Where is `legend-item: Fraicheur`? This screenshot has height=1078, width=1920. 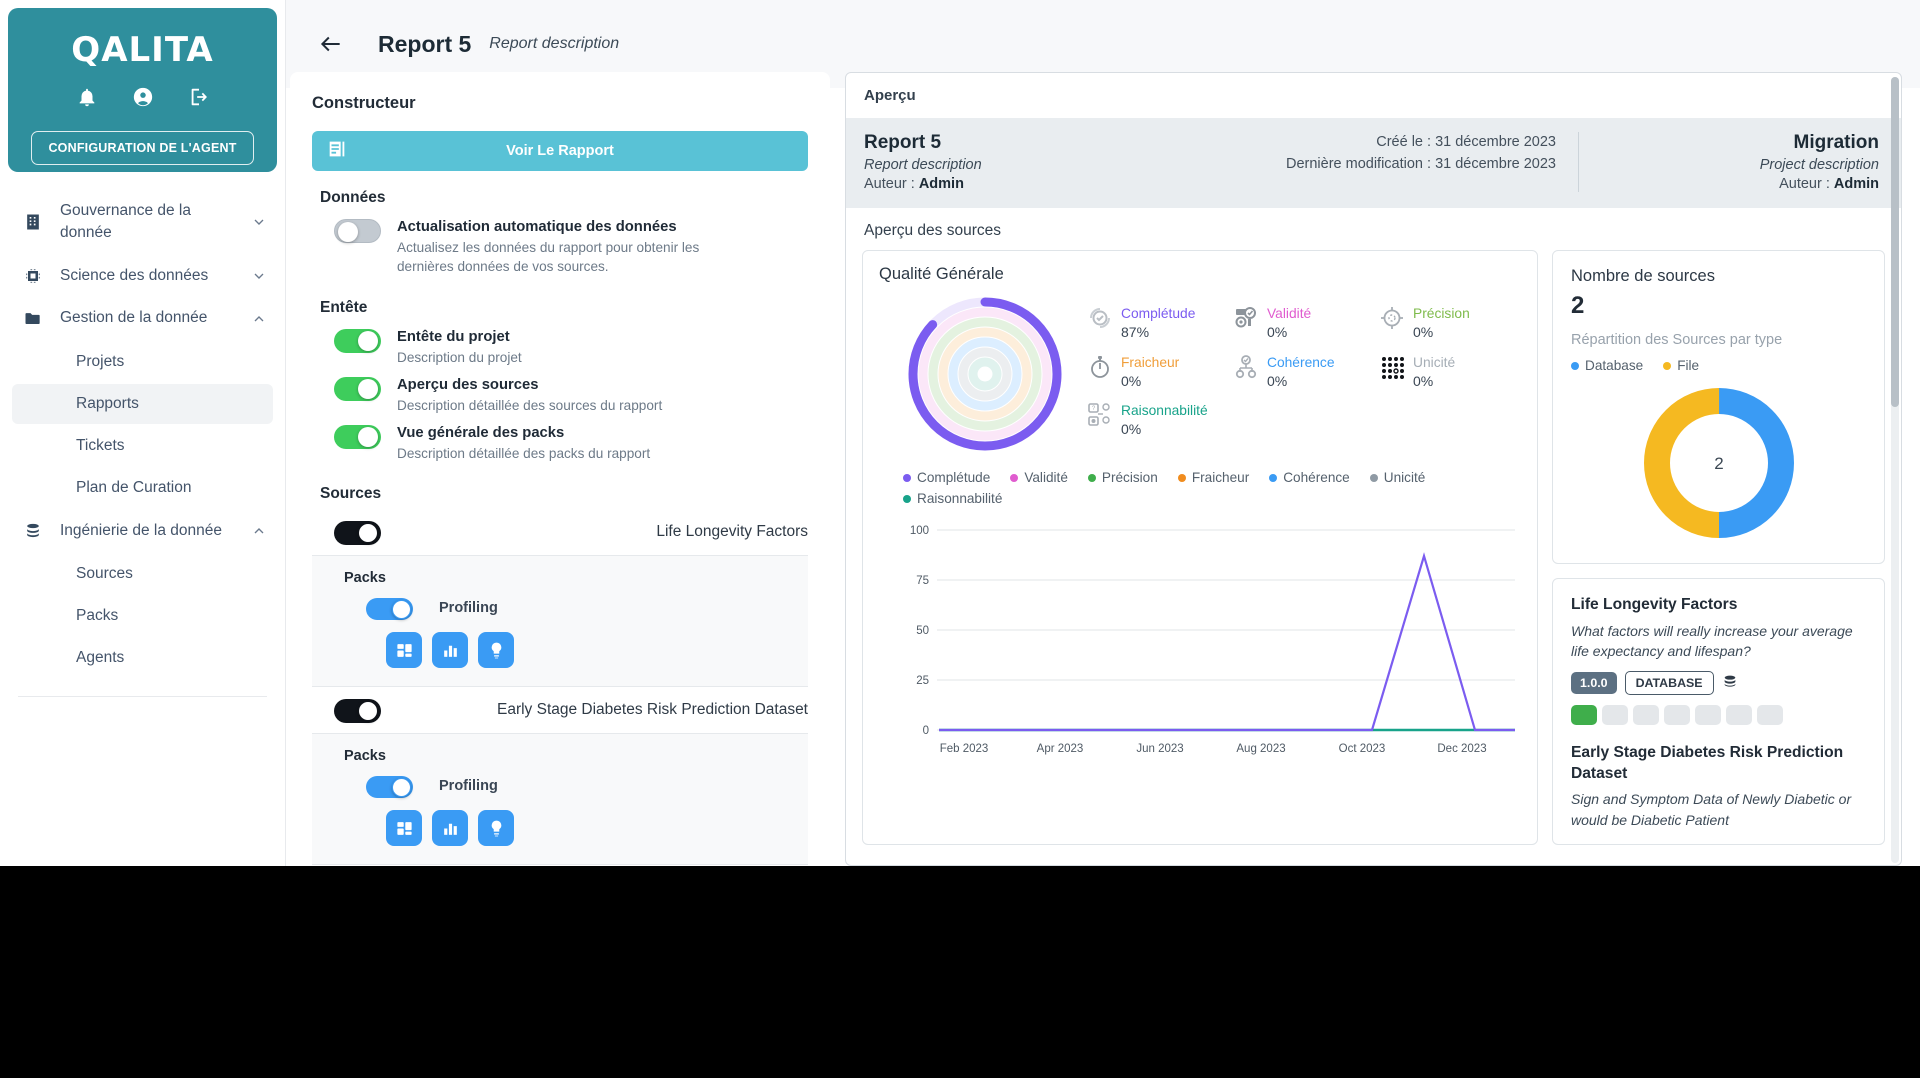 legend-item: Fraicheur is located at coordinates (1213, 477).